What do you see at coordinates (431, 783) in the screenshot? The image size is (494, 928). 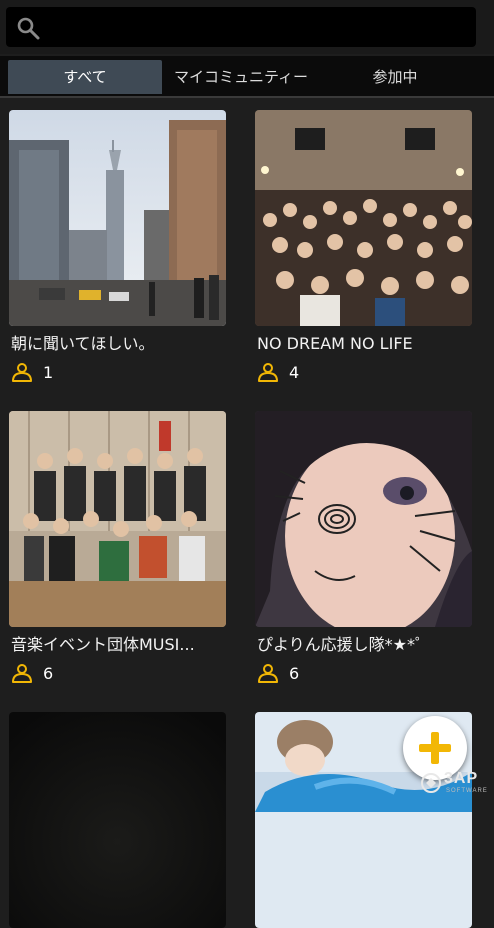 I see `logo-icon` at bounding box center [431, 783].